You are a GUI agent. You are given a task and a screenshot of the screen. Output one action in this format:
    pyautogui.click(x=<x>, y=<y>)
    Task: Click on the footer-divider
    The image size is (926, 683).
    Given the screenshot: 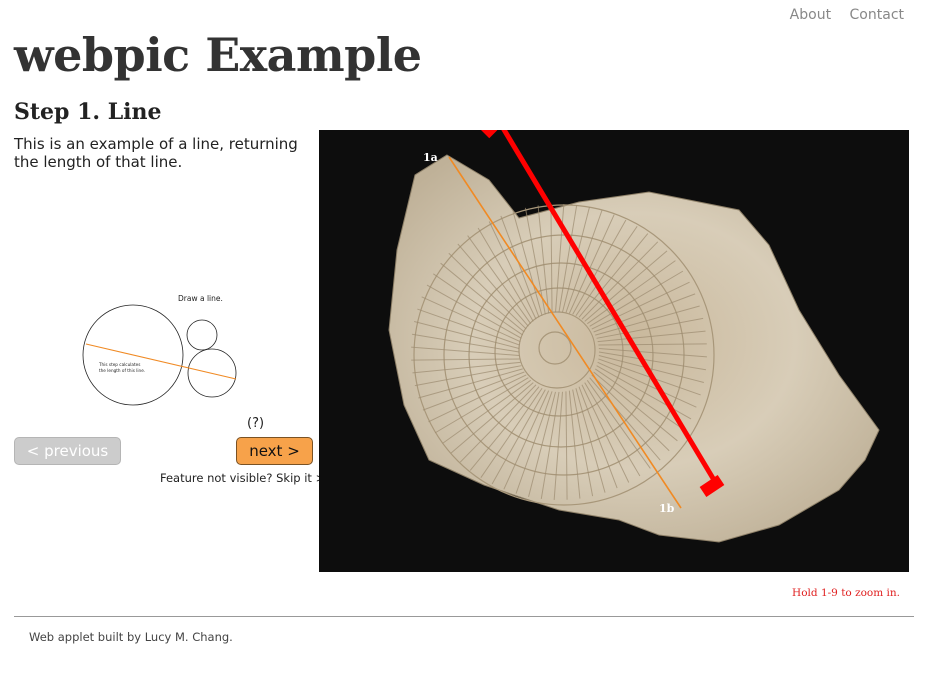 What is the action you would take?
    pyautogui.click(x=464, y=616)
    